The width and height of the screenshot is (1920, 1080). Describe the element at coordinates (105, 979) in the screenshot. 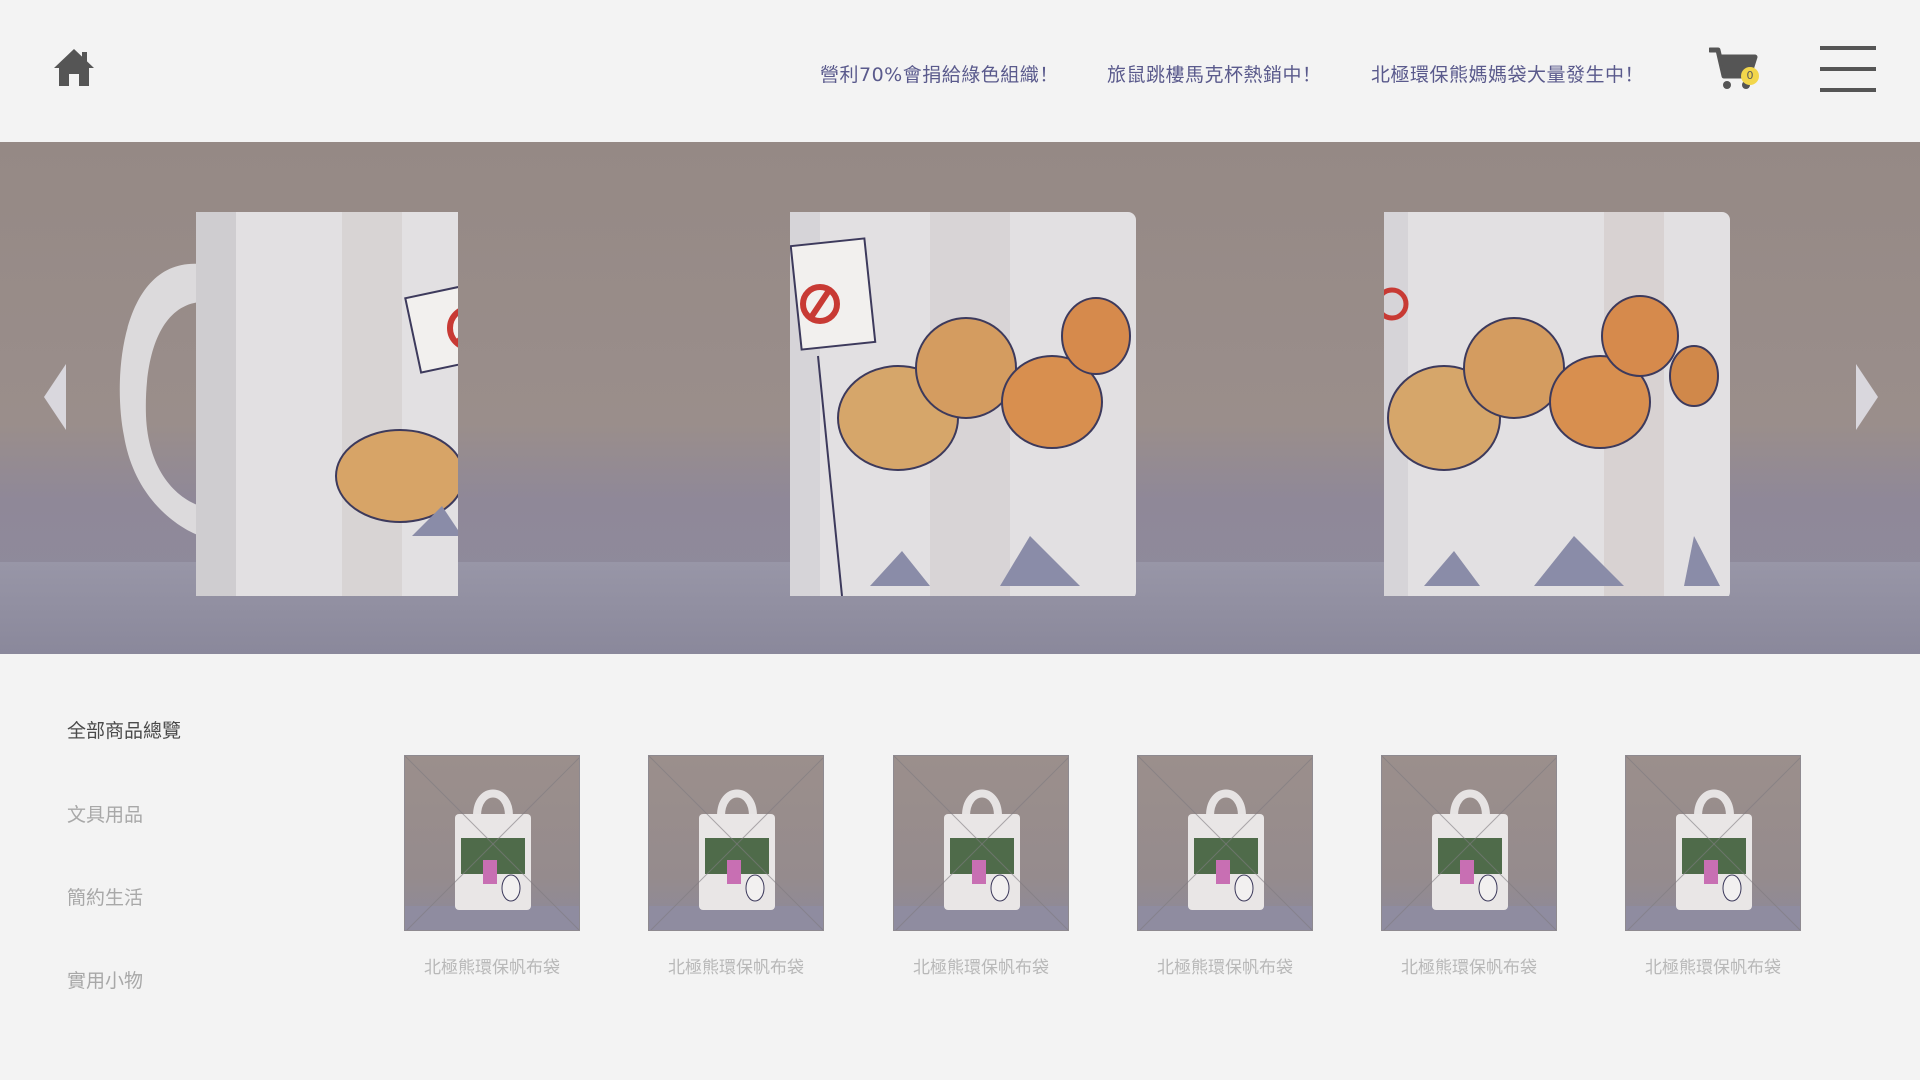

I see `sidebar-item-accessories: 實用小物` at that location.